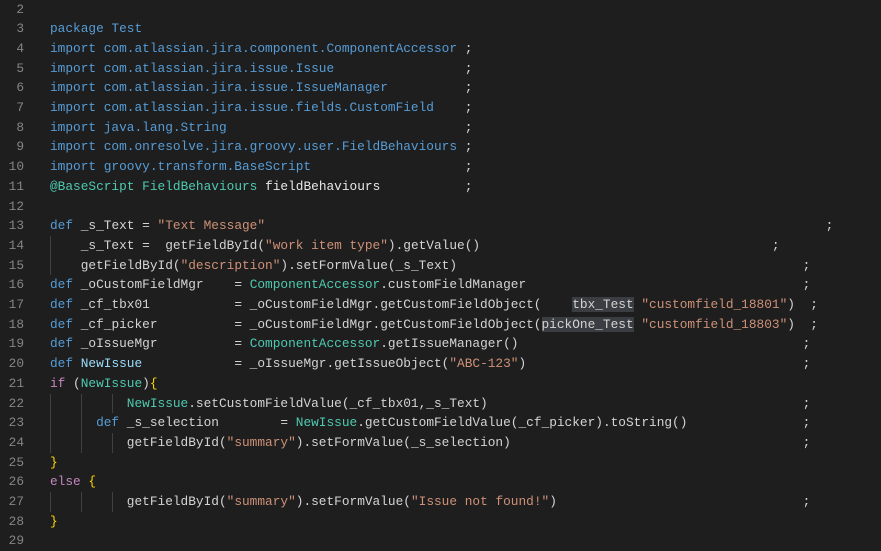 The image size is (881, 551). I want to click on code-text: package Test, so click(96, 29).